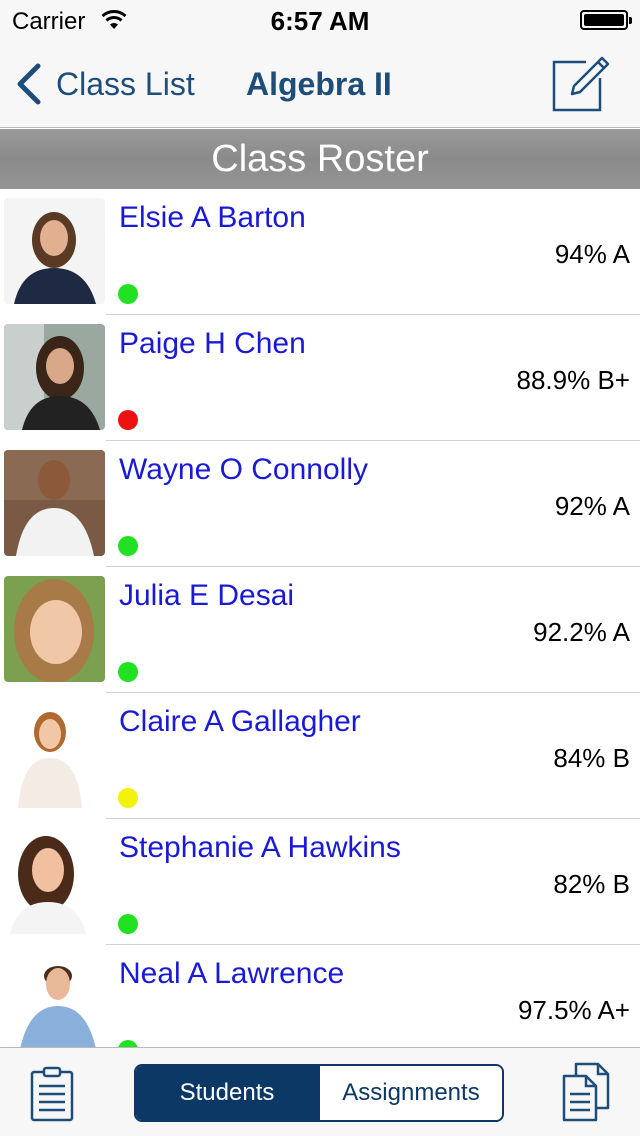 This screenshot has width=640, height=1136. What do you see at coordinates (591, 884) in the screenshot?
I see `student-grade: 82% B` at bounding box center [591, 884].